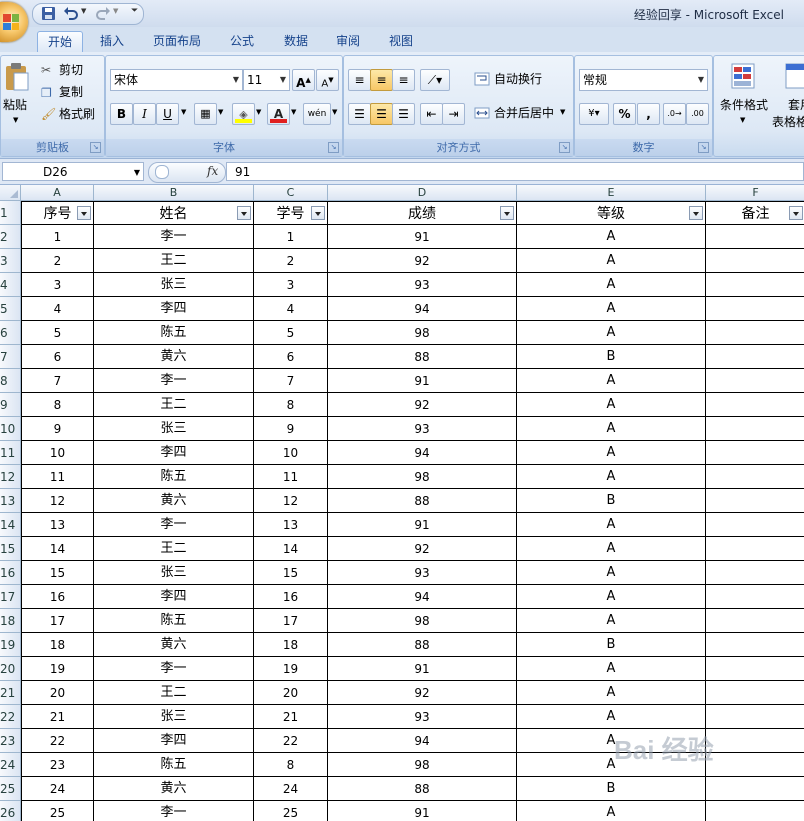 This screenshot has width=804, height=821. Describe the element at coordinates (422, 693) in the screenshot. I see `cell-d21: 92` at that location.